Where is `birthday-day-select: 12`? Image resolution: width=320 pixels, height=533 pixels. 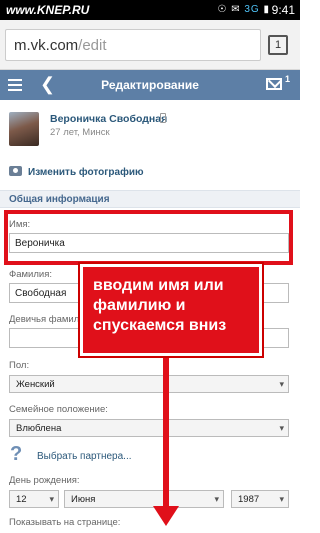
birthday-day-select: 12 is located at coordinates (34, 499).